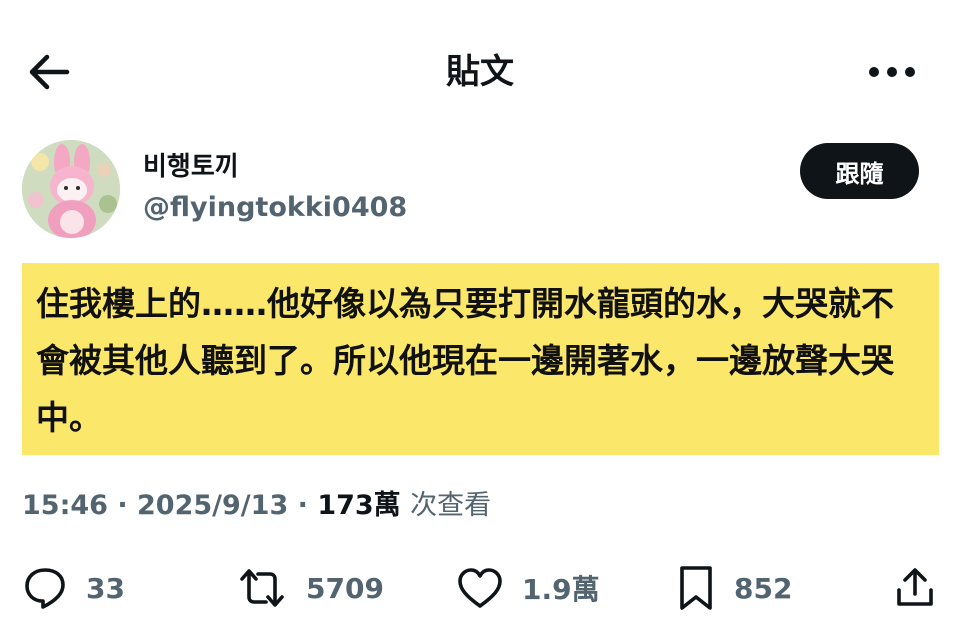 This screenshot has width=960, height=630. Describe the element at coordinates (763, 588) in the screenshot. I see `bookmark-count: 852` at that location.